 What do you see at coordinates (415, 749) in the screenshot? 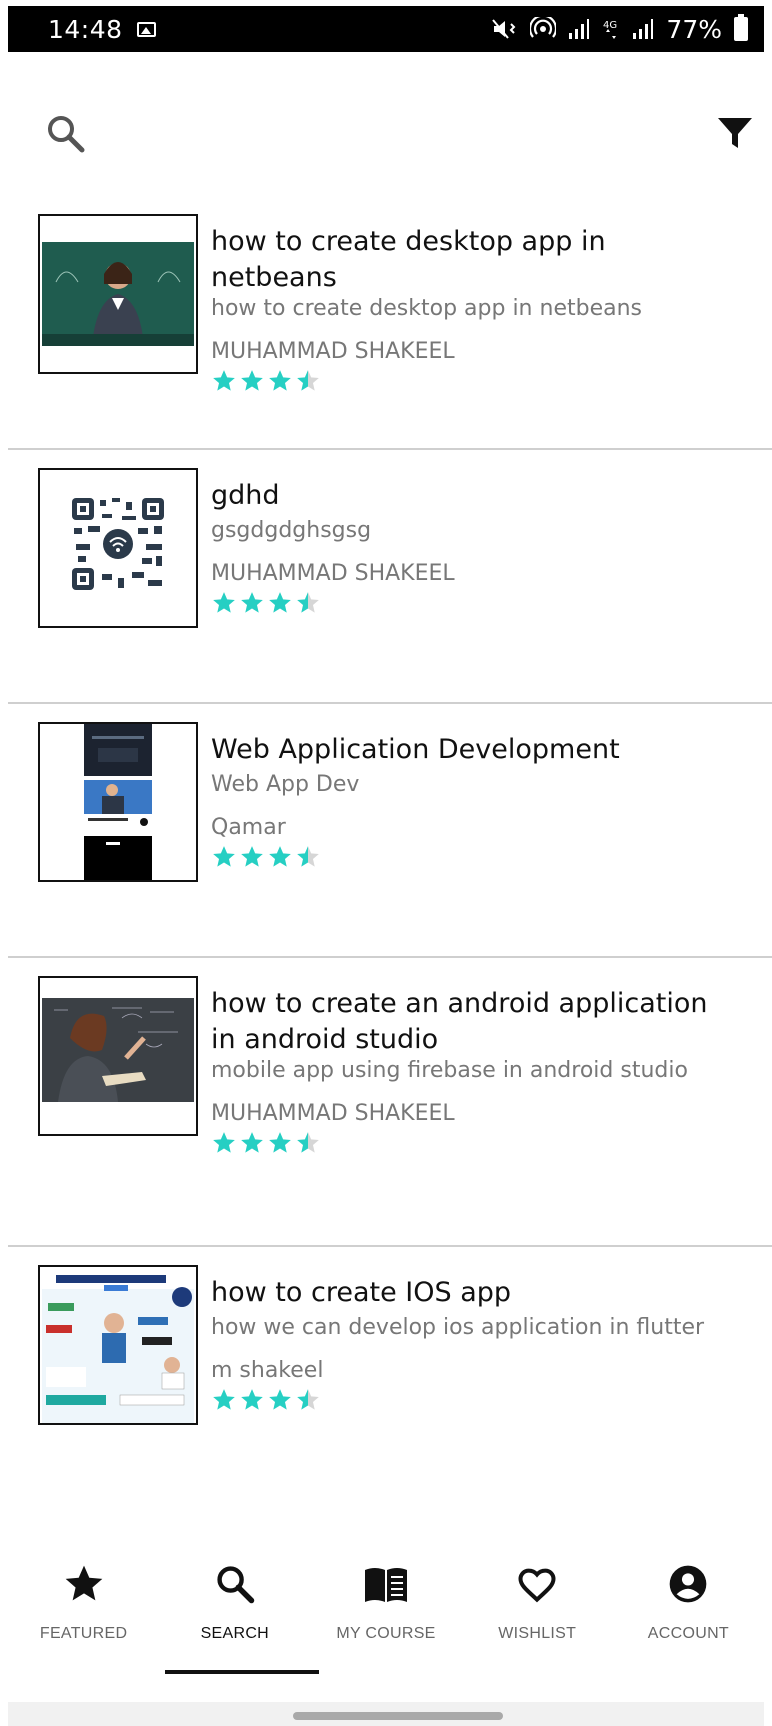
I see `course-title: Web Application Development` at bounding box center [415, 749].